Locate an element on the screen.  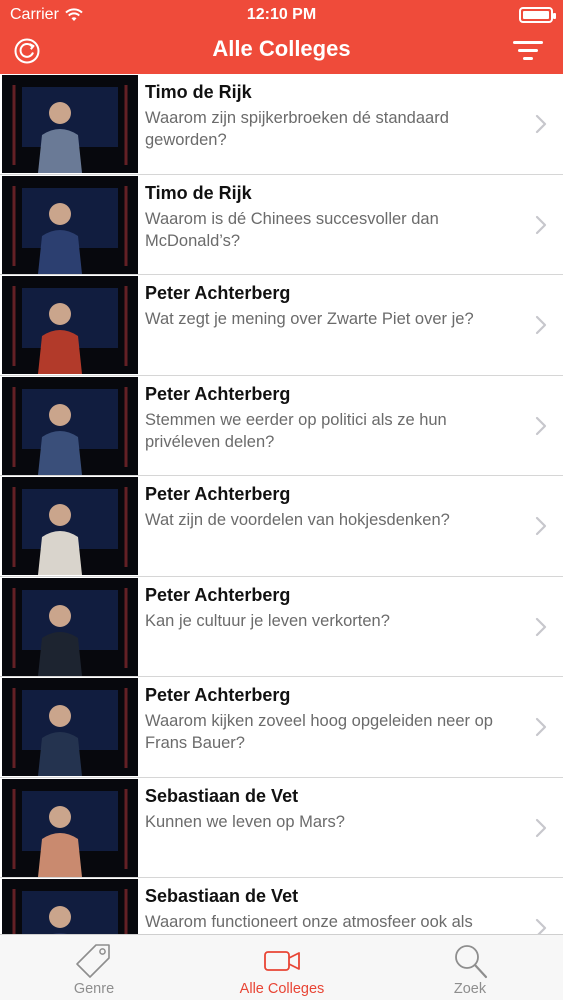
page-title: Alle Colleges is located at coordinates (281, 48).